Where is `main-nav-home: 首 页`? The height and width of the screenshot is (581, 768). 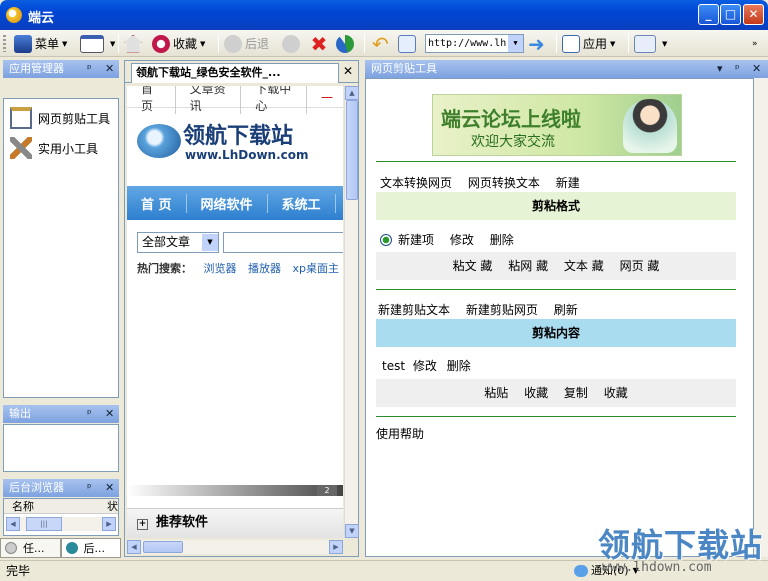 main-nav-home: 首 页 is located at coordinates (157, 203).